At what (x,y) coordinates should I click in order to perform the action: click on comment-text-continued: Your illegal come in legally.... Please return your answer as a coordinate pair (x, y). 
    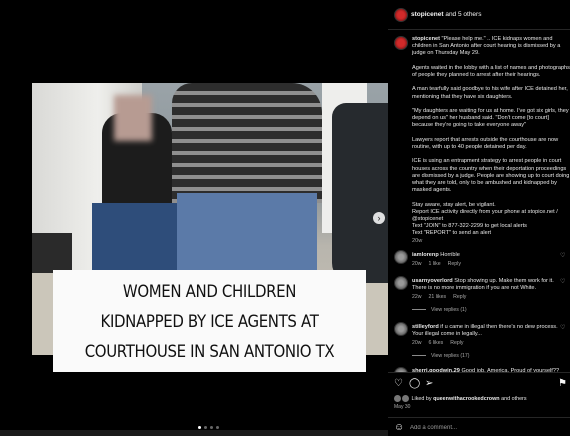
    Looking at the image, I should click on (447, 334).